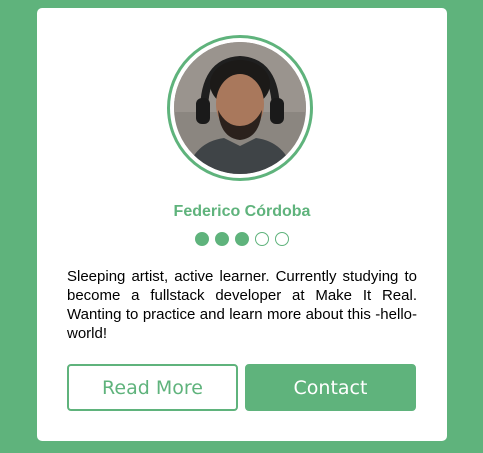 This screenshot has width=483, height=453. I want to click on read-more-button: Read More, so click(152, 387).